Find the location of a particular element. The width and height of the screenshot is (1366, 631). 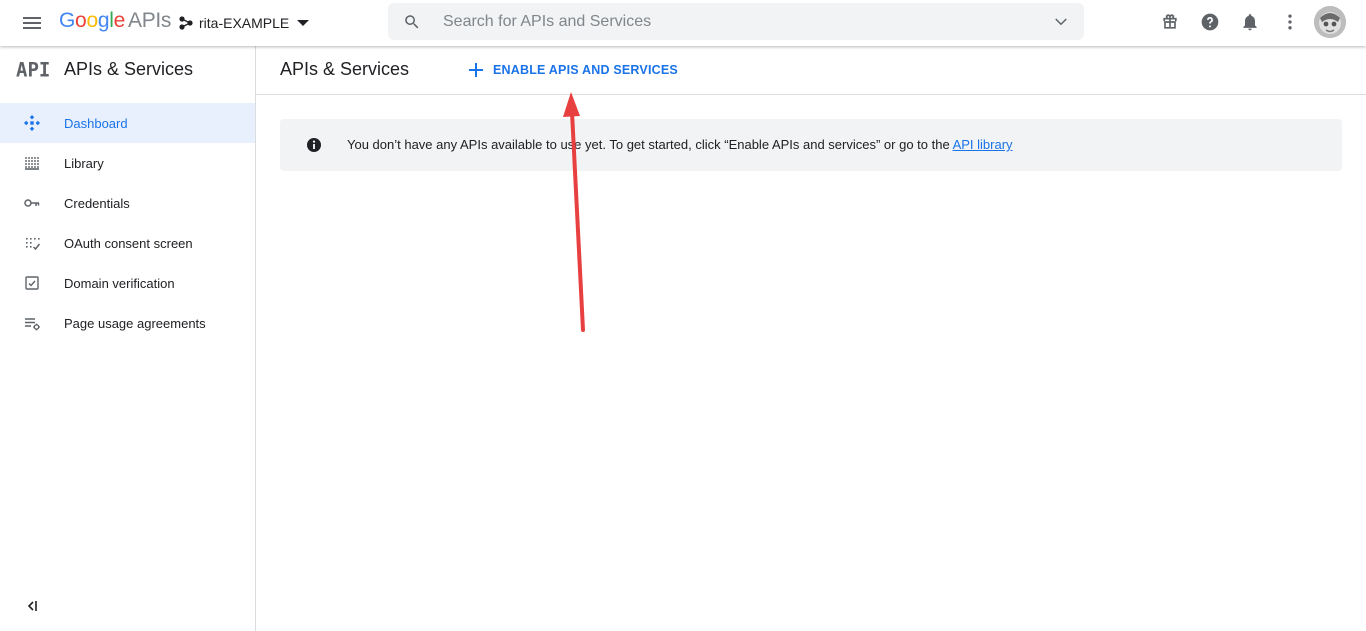

notifications-icon is located at coordinates (1250, 22).